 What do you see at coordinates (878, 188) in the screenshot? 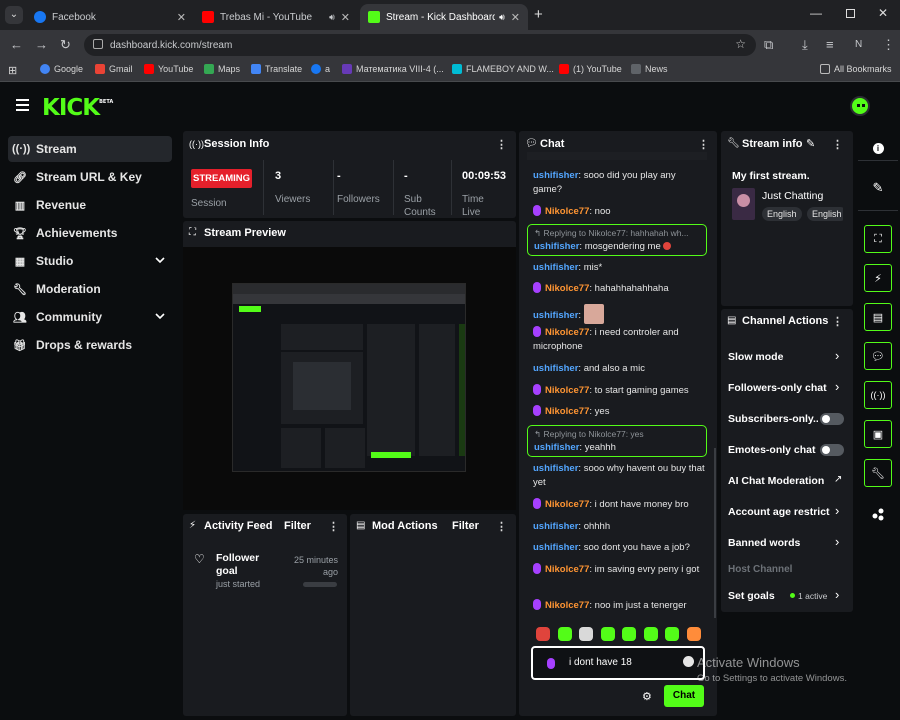
I see `edit-icon: ✎` at bounding box center [878, 188].